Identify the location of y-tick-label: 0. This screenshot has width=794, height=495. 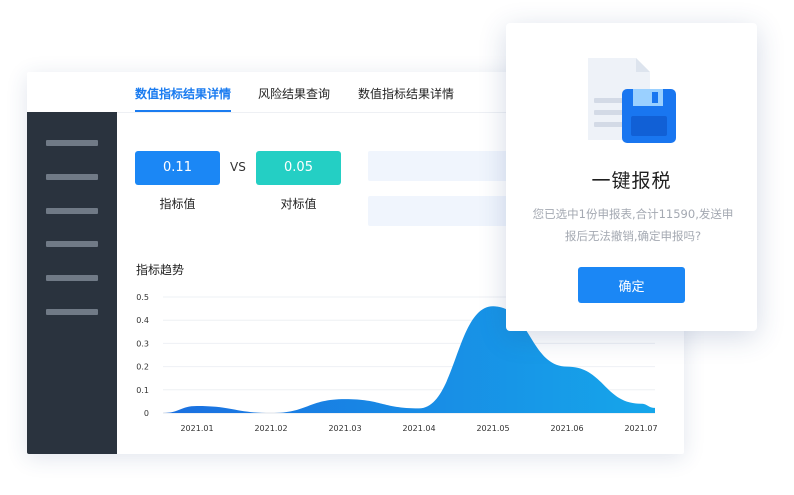
(146, 413).